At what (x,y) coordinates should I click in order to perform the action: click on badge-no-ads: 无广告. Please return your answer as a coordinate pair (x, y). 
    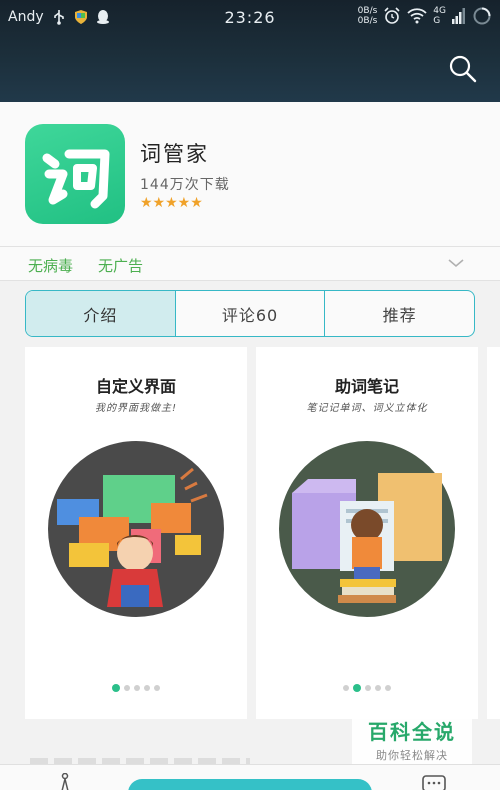
    Looking at the image, I should click on (121, 266).